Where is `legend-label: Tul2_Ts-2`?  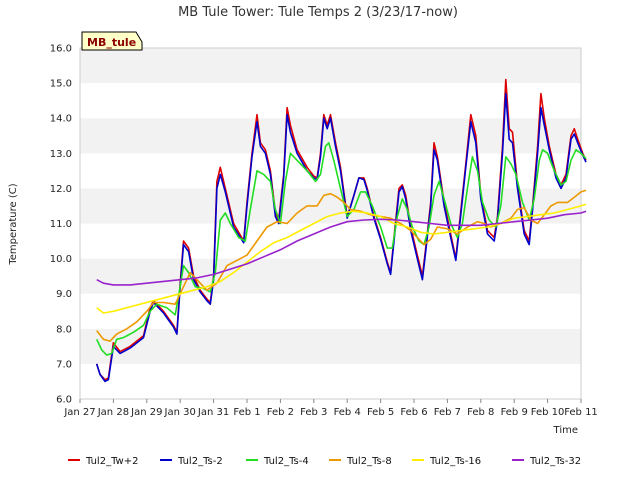 legend-label: Tul2_Ts-2 is located at coordinates (200, 461).